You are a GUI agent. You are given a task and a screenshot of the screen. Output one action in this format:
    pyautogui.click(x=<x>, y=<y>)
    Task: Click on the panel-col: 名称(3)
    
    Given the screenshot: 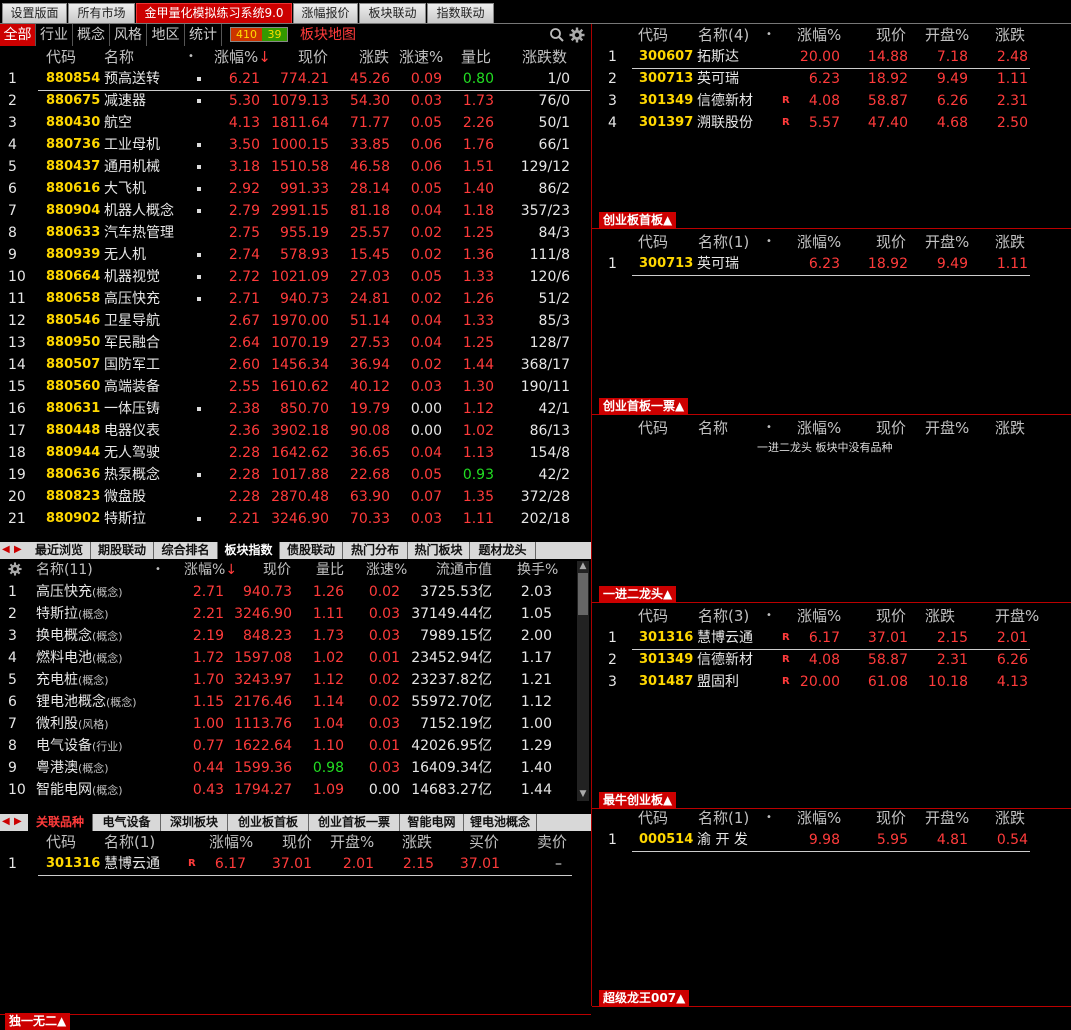 What is the action you would take?
    pyautogui.click(x=723, y=616)
    